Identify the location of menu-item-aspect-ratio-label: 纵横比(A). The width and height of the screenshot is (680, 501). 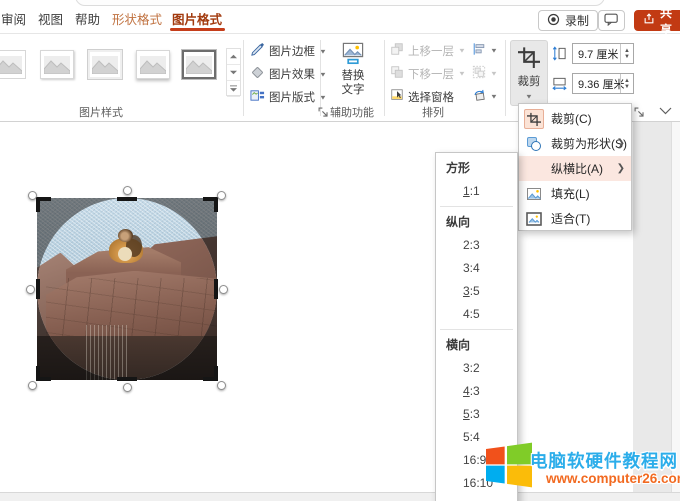
(577, 169).